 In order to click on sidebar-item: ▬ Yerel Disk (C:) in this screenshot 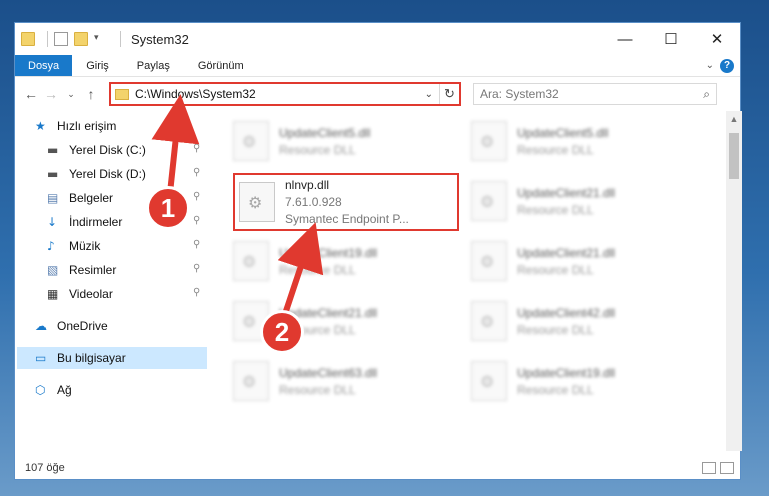, I will do `click(96, 150)`.